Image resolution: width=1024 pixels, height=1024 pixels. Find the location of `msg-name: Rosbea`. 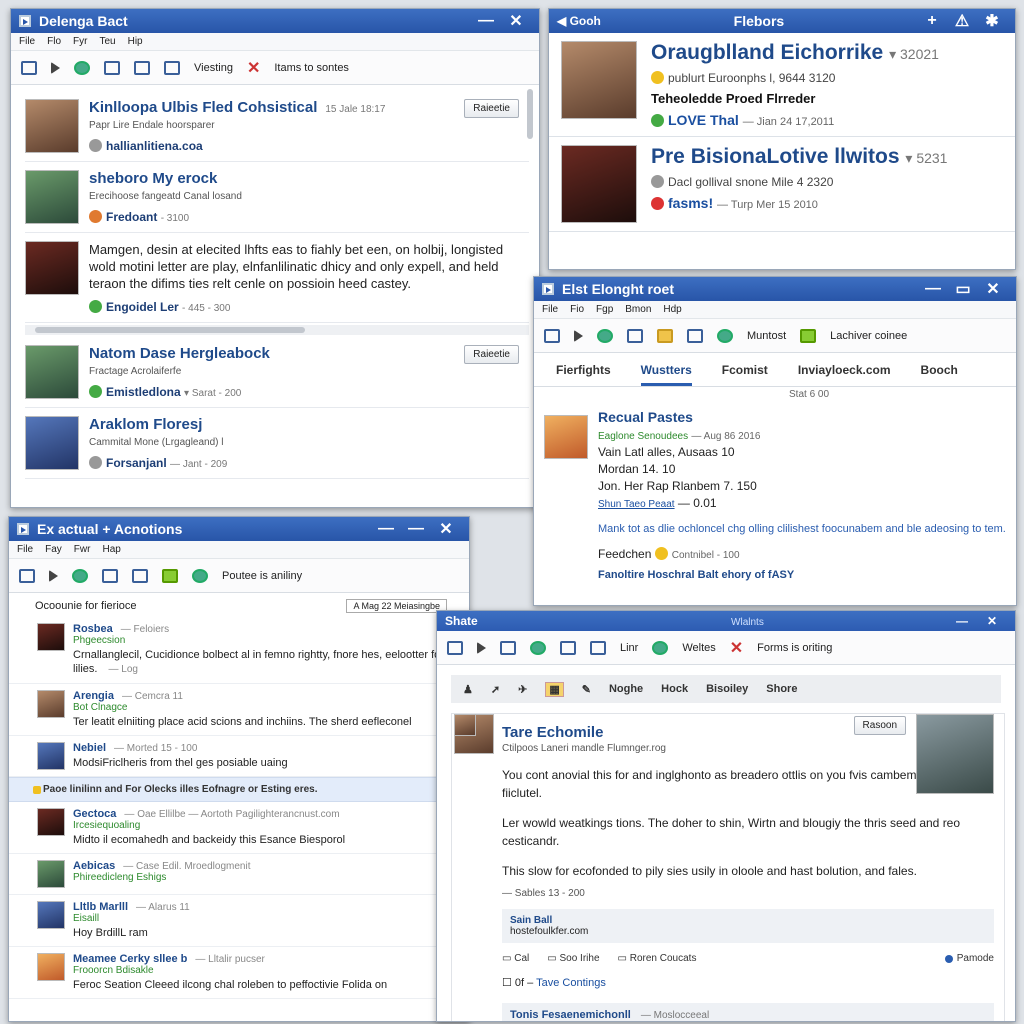

msg-name: Rosbea is located at coordinates (93, 629).